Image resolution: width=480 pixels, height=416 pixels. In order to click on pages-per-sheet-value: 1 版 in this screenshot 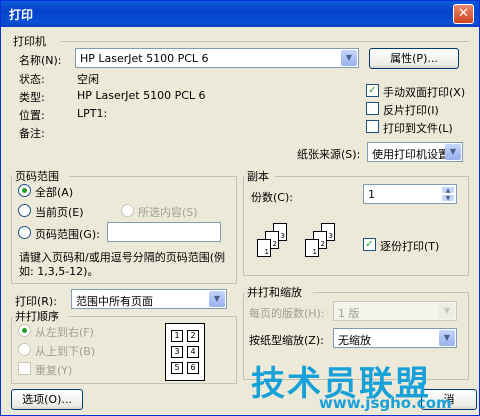, I will do `click(349, 313)`.